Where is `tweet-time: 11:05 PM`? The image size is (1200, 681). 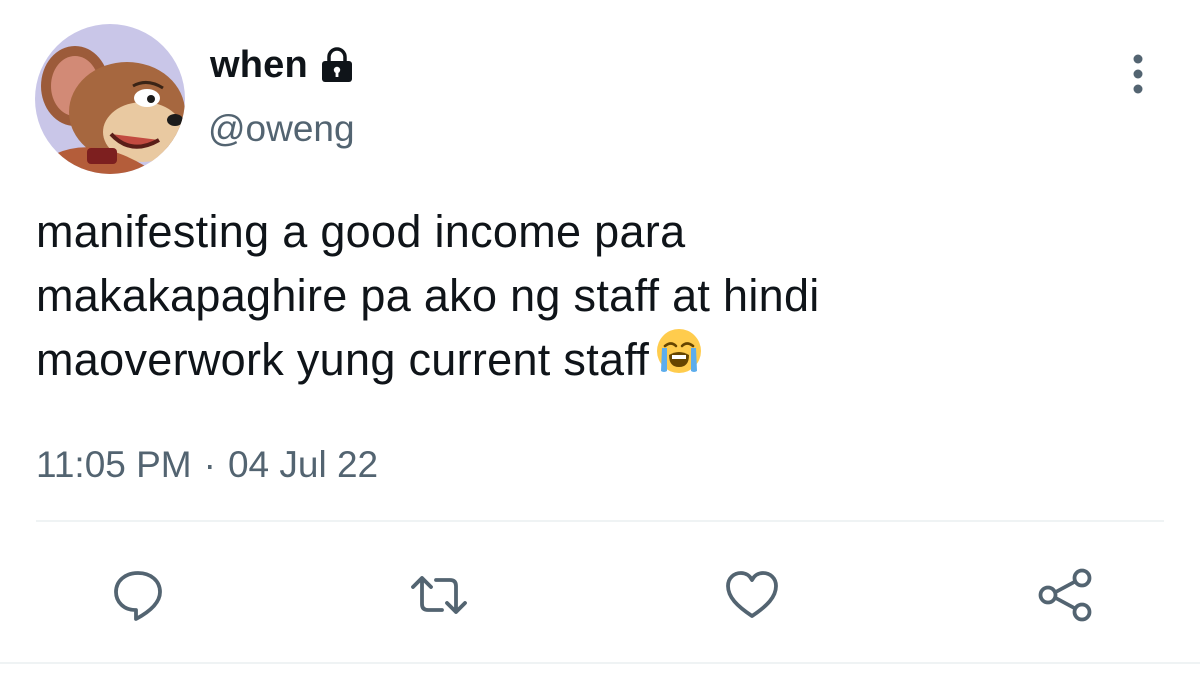
tweet-time: 11:05 PM is located at coordinates (114, 464).